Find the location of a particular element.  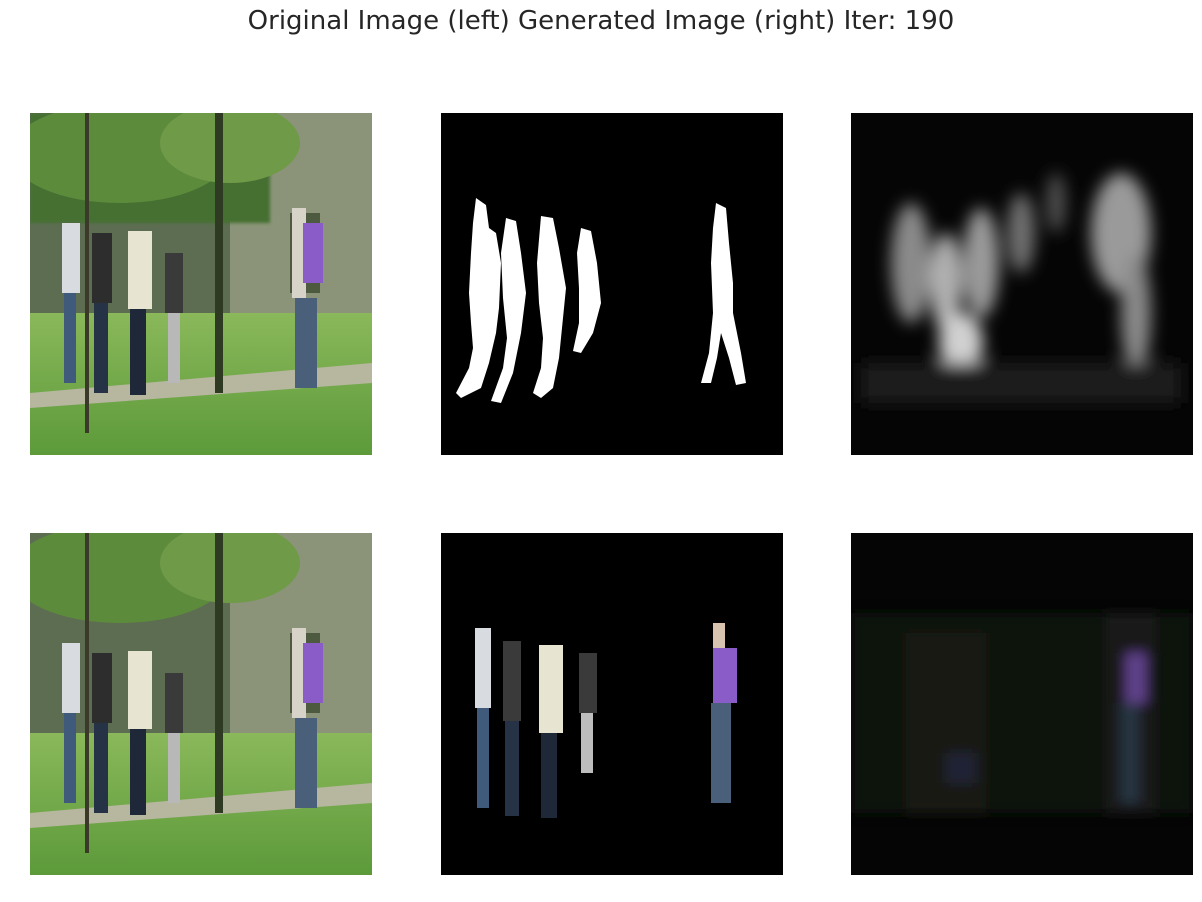

original-image-bottom is located at coordinates (201, 704).